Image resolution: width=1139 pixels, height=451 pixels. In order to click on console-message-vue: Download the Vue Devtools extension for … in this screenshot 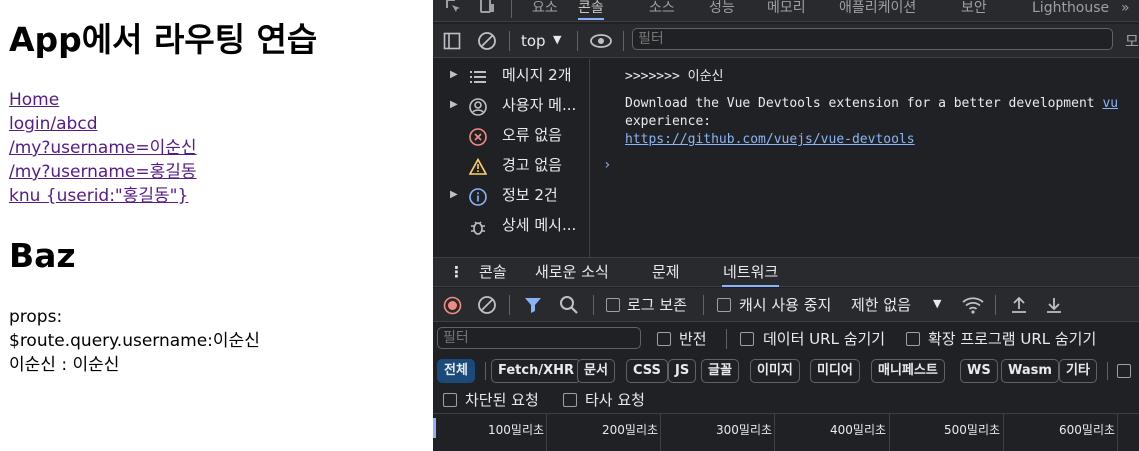, I will do `click(882, 122)`.